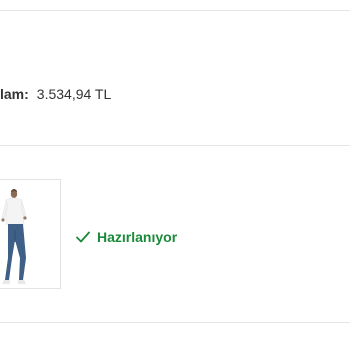  Describe the element at coordinates (14, 236) in the screenshot. I see `product-model-illustration` at that location.